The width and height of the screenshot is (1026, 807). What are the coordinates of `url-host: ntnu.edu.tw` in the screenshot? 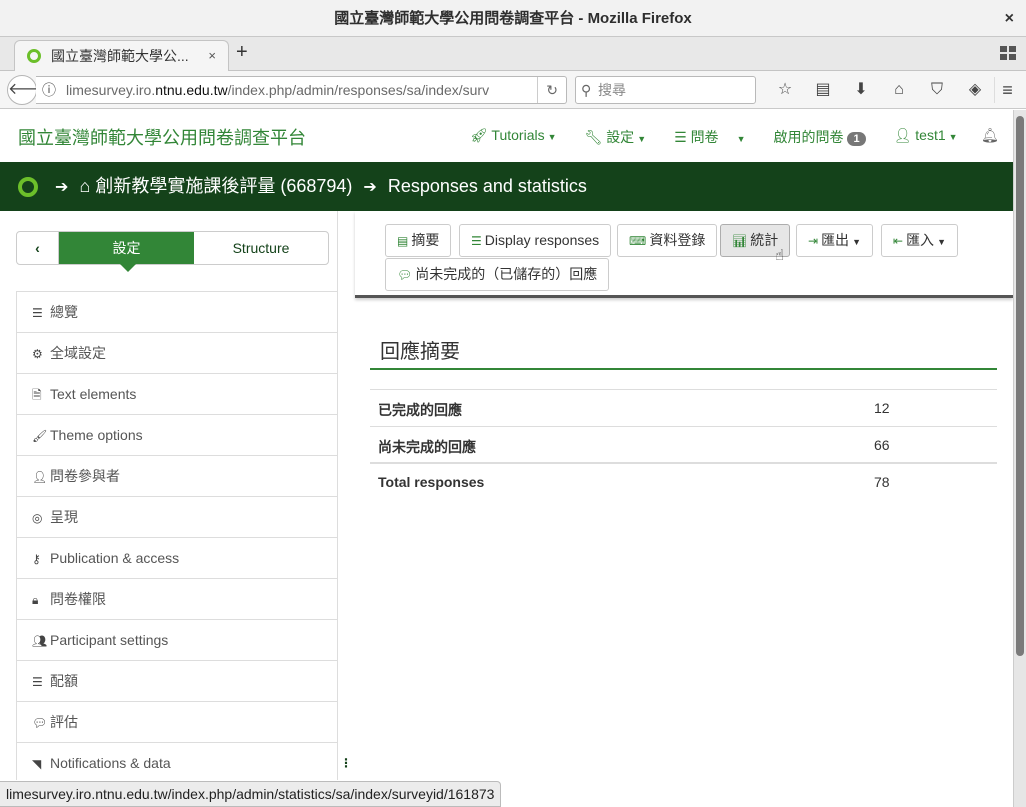 It's located at (191, 90).